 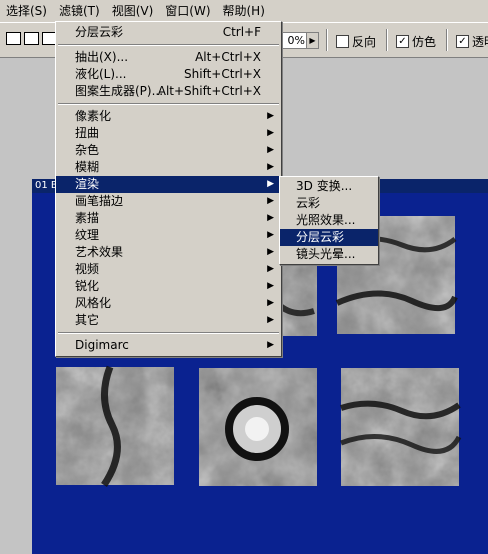 I want to click on dither-label: 仿色, so click(x=424, y=42).